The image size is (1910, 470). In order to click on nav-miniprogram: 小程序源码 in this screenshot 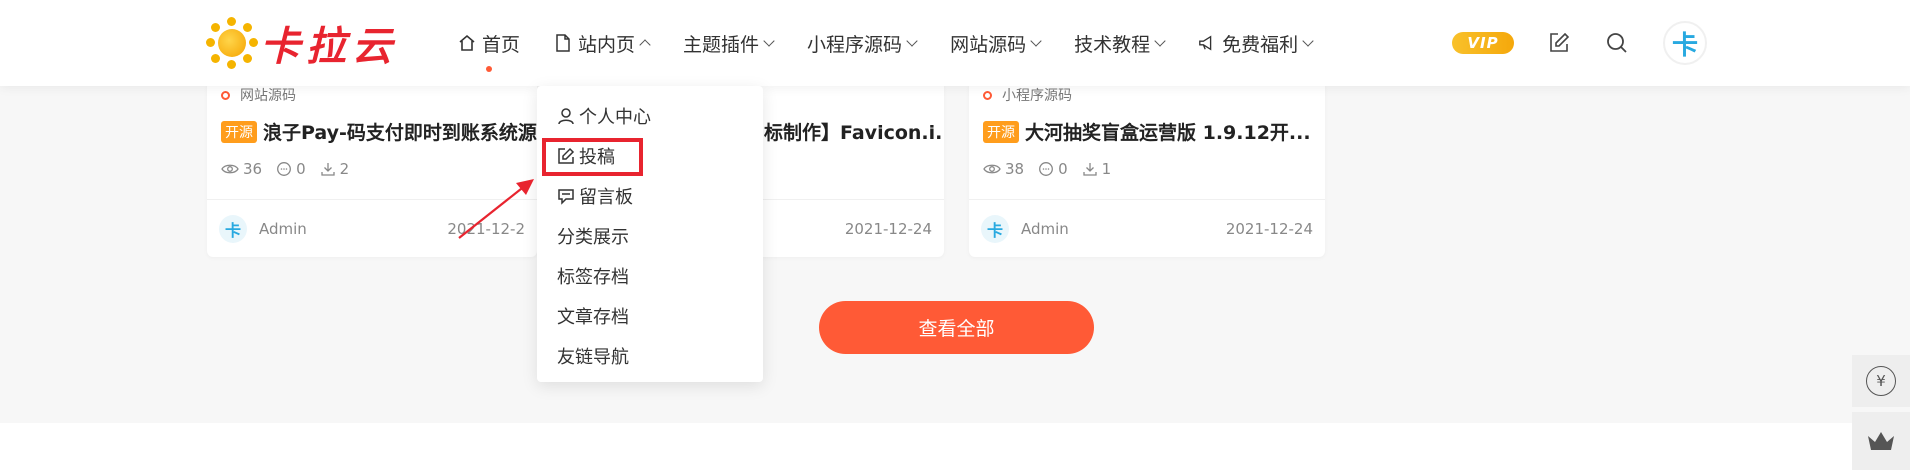, I will do `click(862, 43)`.